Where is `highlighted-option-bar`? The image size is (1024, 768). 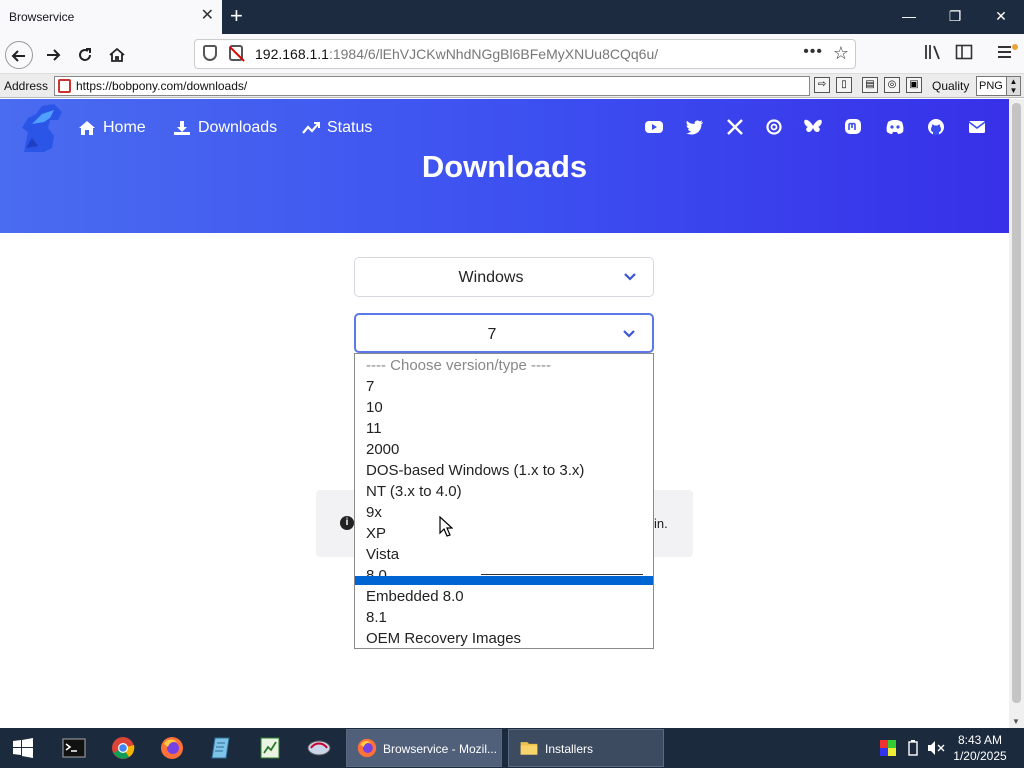
highlighted-option-bar is located at coordinates (504, 580).